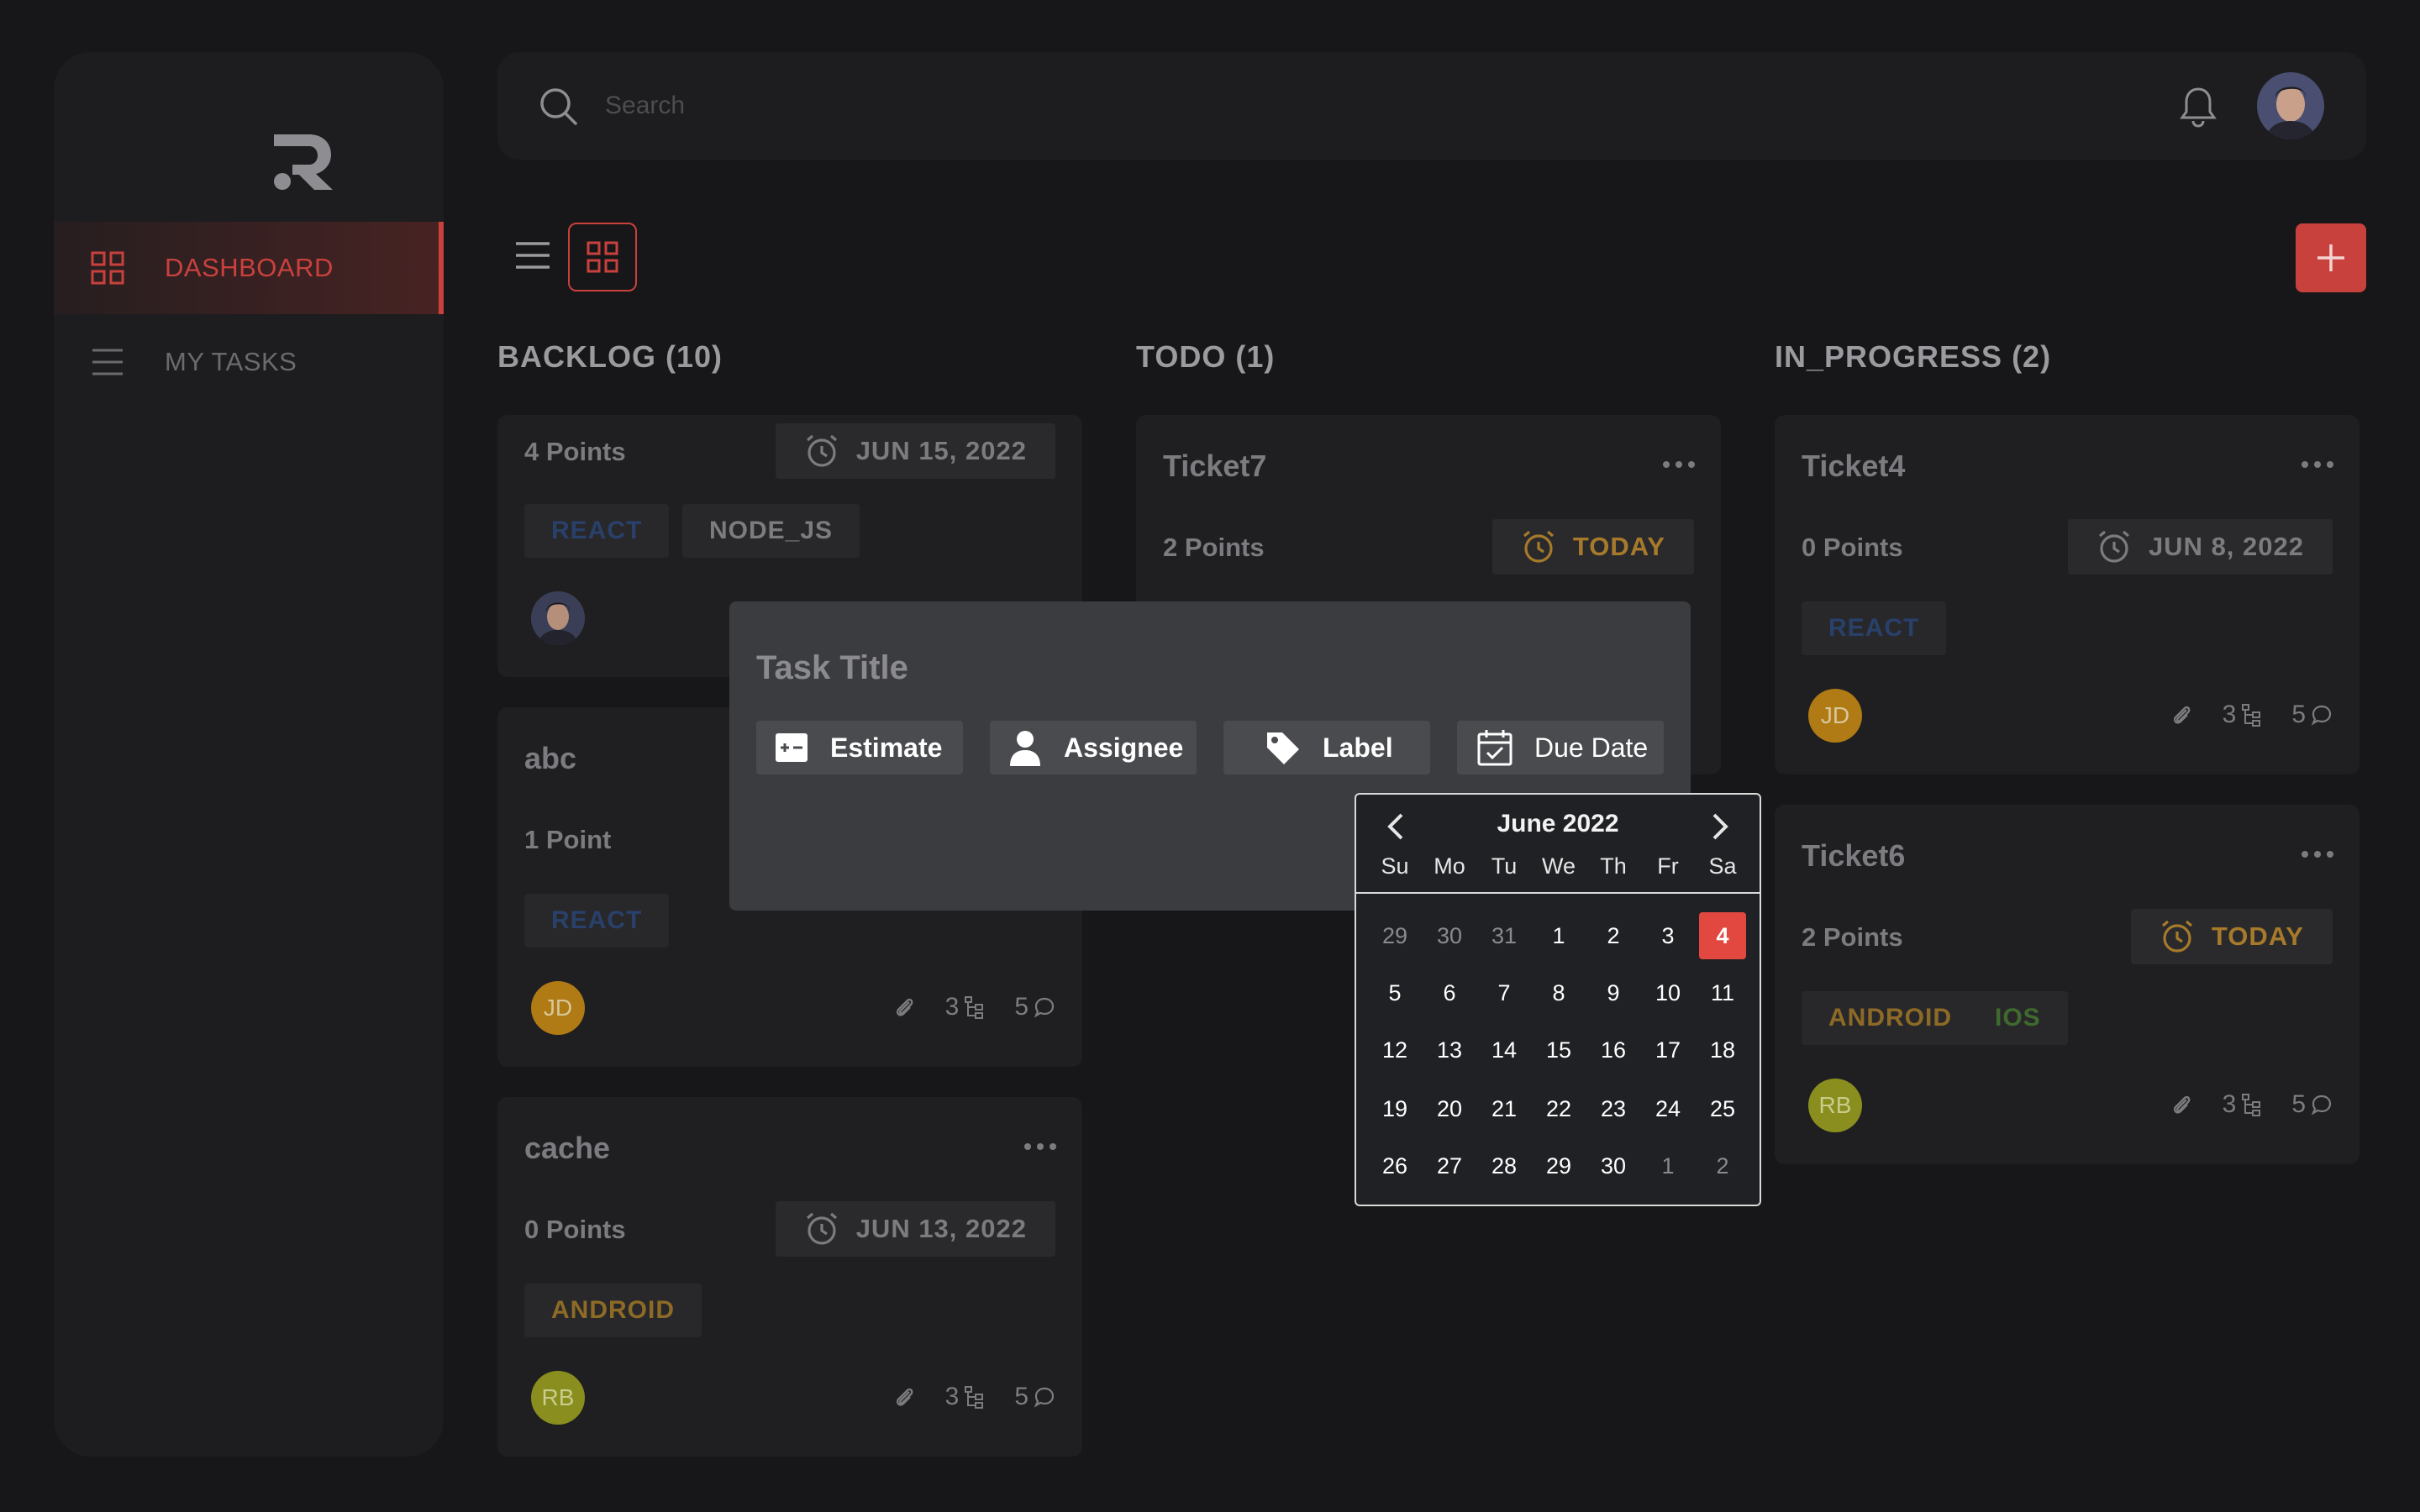 The image size is (2420, 1512). What do you see at coordinates (1723, 1050) in the screenshot?
I see `calendar-day: 18` at bounding box center [1723, 1050].